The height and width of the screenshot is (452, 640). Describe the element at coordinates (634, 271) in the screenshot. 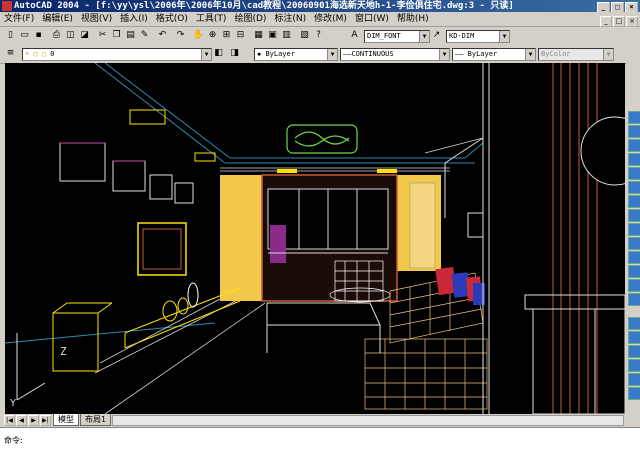

I see `break-icon` at that location.